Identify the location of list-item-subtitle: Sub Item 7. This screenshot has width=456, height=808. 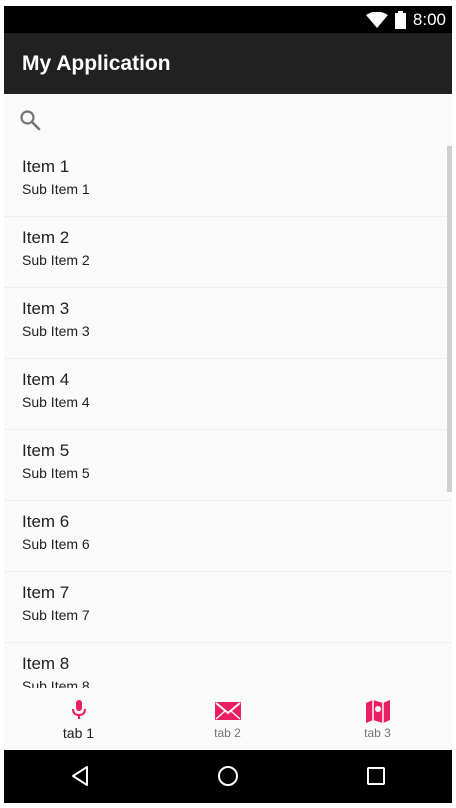
(56, 615).